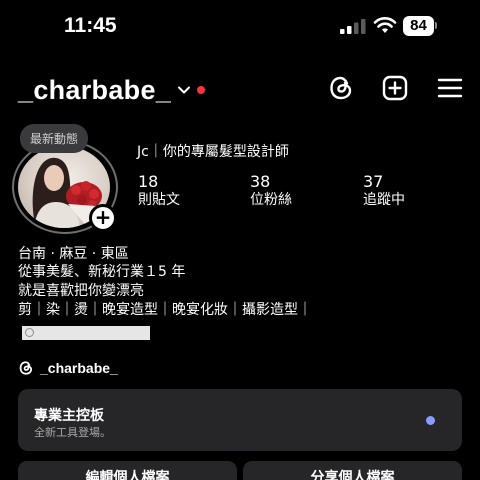  Describe the element at coordinates (385, 25) in the screenshot. I see `wifi-icon` at that location.